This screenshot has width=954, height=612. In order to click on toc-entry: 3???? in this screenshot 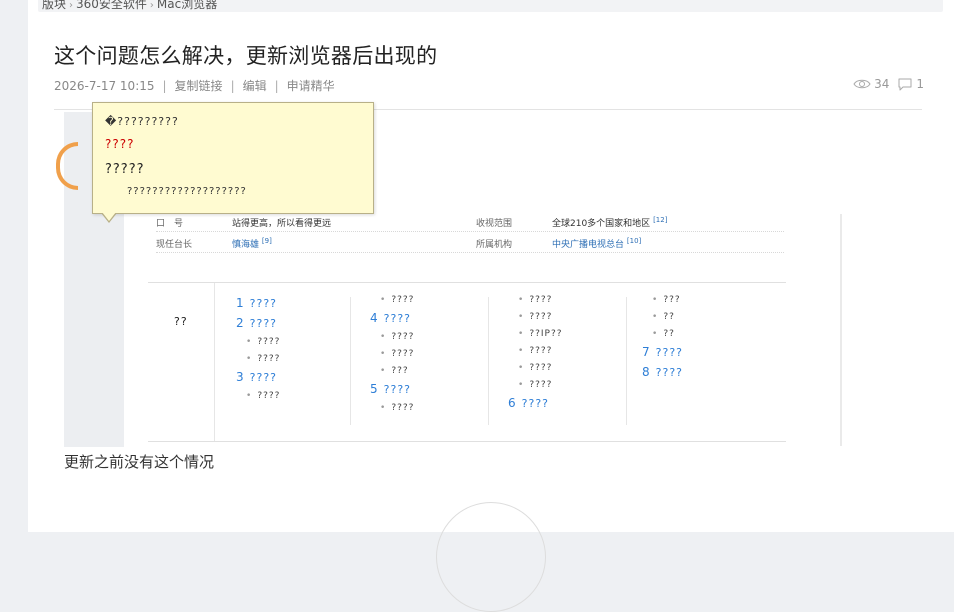, I will do `click(258, 377)`.